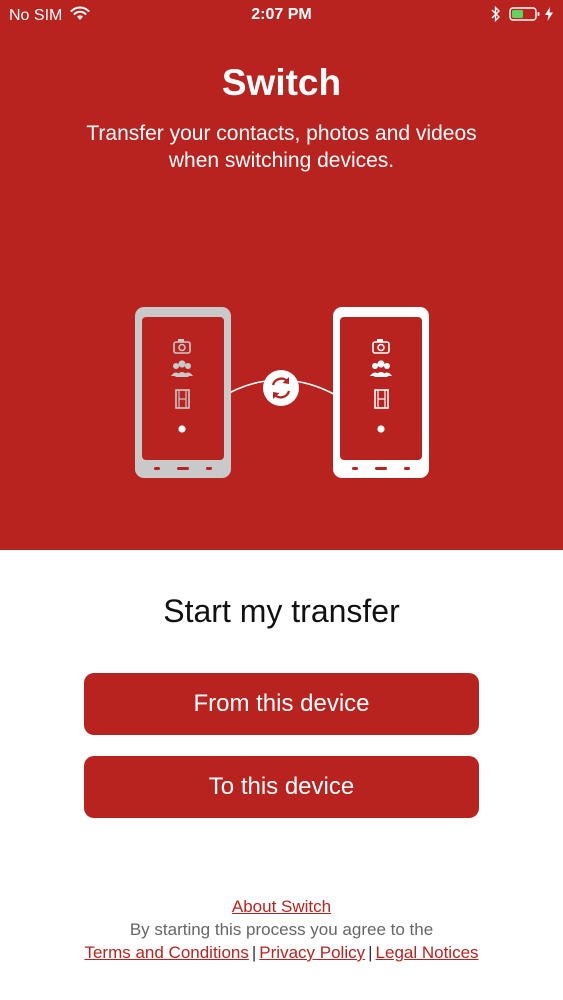  What do you see at coordinates (281, 82) in the screenshot?
I see `app-title: Switch` at bounding box center [281, 82].